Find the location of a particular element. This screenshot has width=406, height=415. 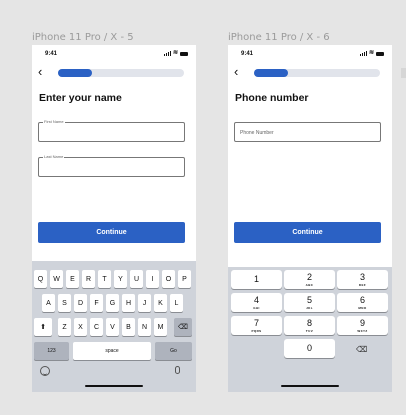

key-k: K is located at coordinates (160, 303).